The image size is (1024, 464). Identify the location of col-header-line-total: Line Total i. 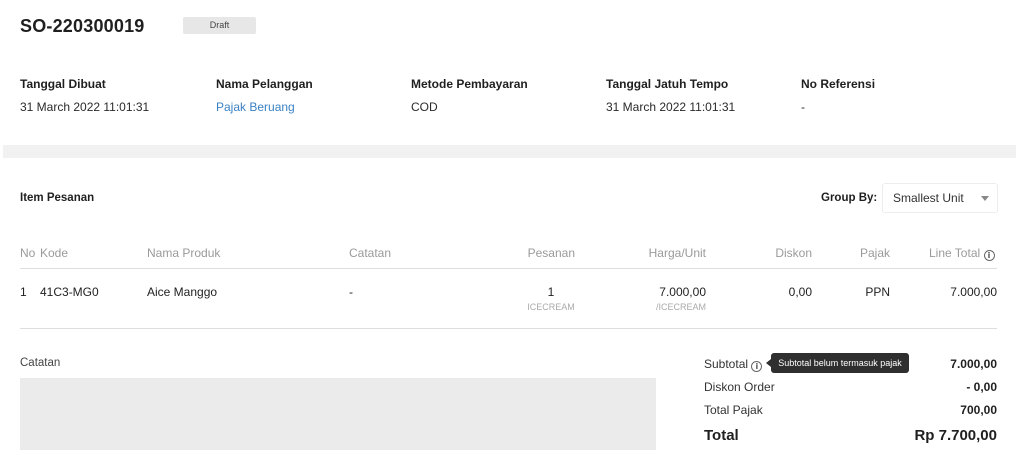
(962, 253).